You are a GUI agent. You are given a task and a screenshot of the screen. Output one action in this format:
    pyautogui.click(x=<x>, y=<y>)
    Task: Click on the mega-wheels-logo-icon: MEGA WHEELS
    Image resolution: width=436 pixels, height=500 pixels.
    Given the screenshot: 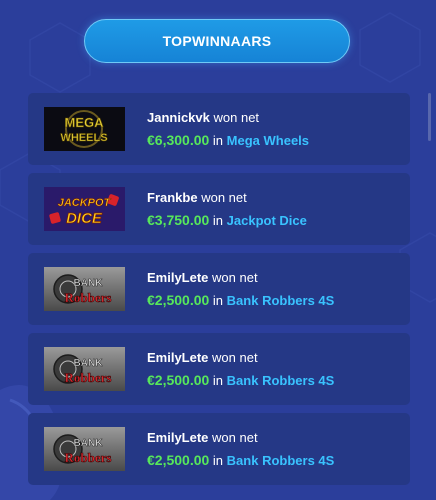 What is the action you would take?
    pyautogui.click(x=84, y=129)
    